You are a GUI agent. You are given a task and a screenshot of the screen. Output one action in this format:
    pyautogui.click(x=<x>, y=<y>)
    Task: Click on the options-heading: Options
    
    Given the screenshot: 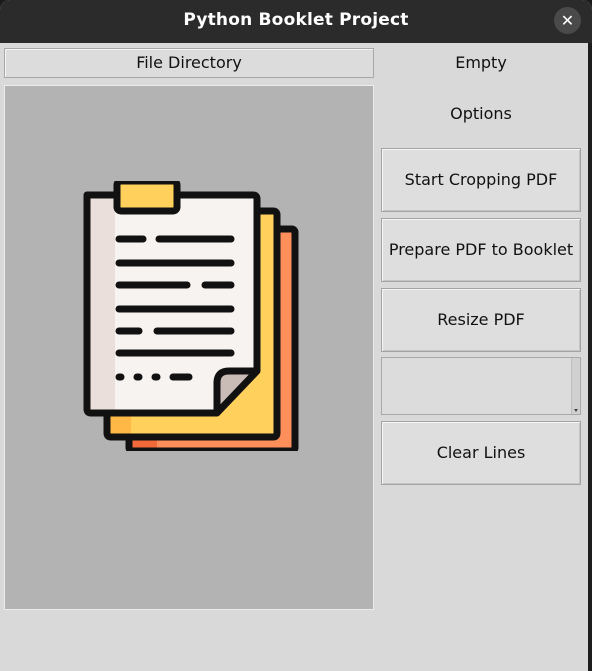 What is the action you would take?
    pyautogui.click(x=481, y=113)
    